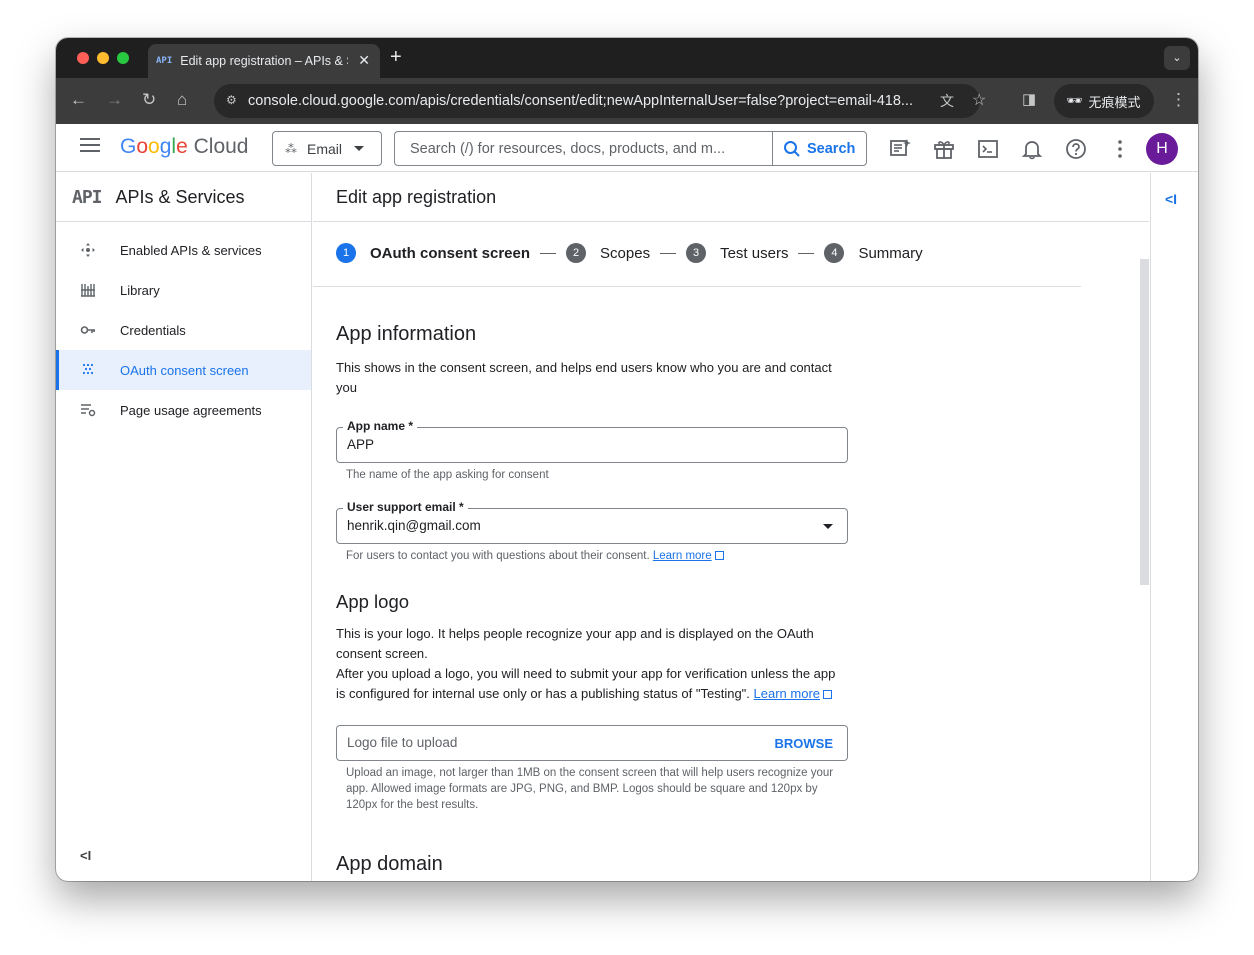 This screenshot has height=955, width=1254. What do you see at coordinates (140, 290) in the screenshot?
I see `sidebar-item-label: Library` at bounding box center [140, 290].